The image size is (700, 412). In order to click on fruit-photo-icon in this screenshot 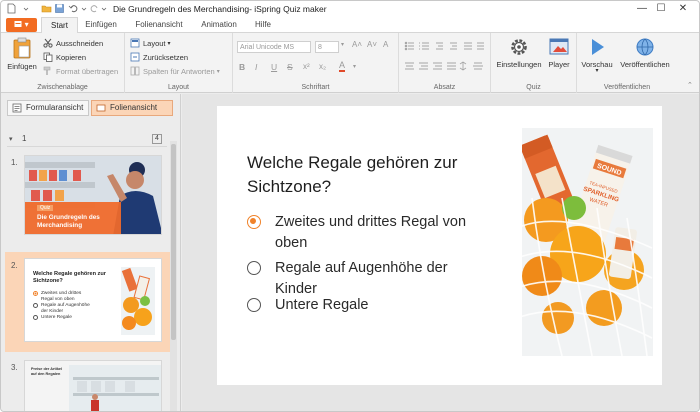, I will do `click(138, 301)`.